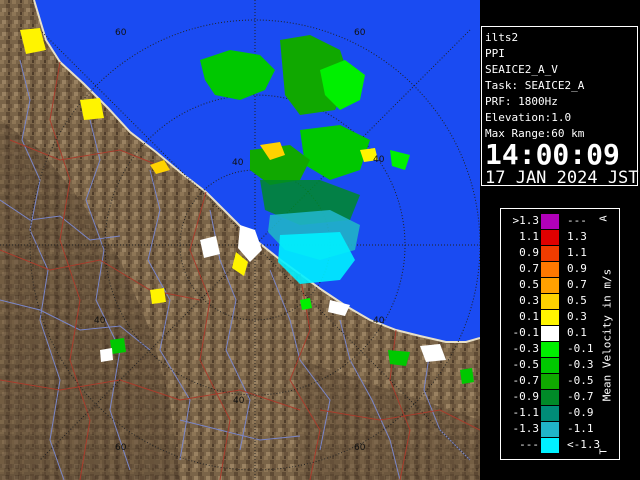  I want to click on legend-lower-bound: -0.7, so click(526, 380).